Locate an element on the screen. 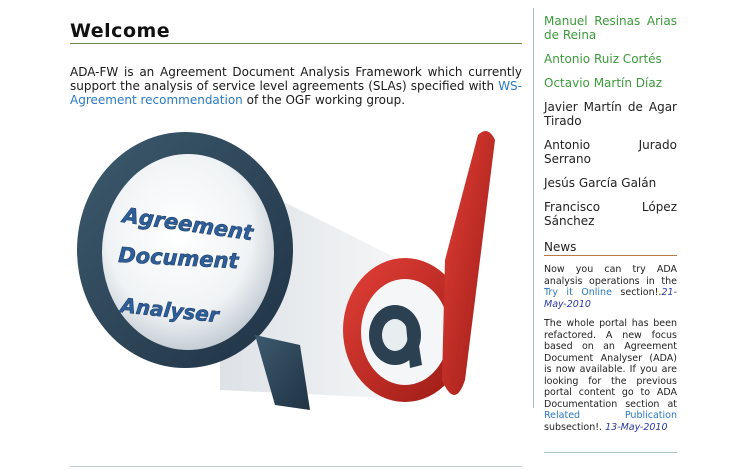 The image size is (732, 470). person-name: Javier Martín de Agar Tirado is located at coordinates (610, 114).